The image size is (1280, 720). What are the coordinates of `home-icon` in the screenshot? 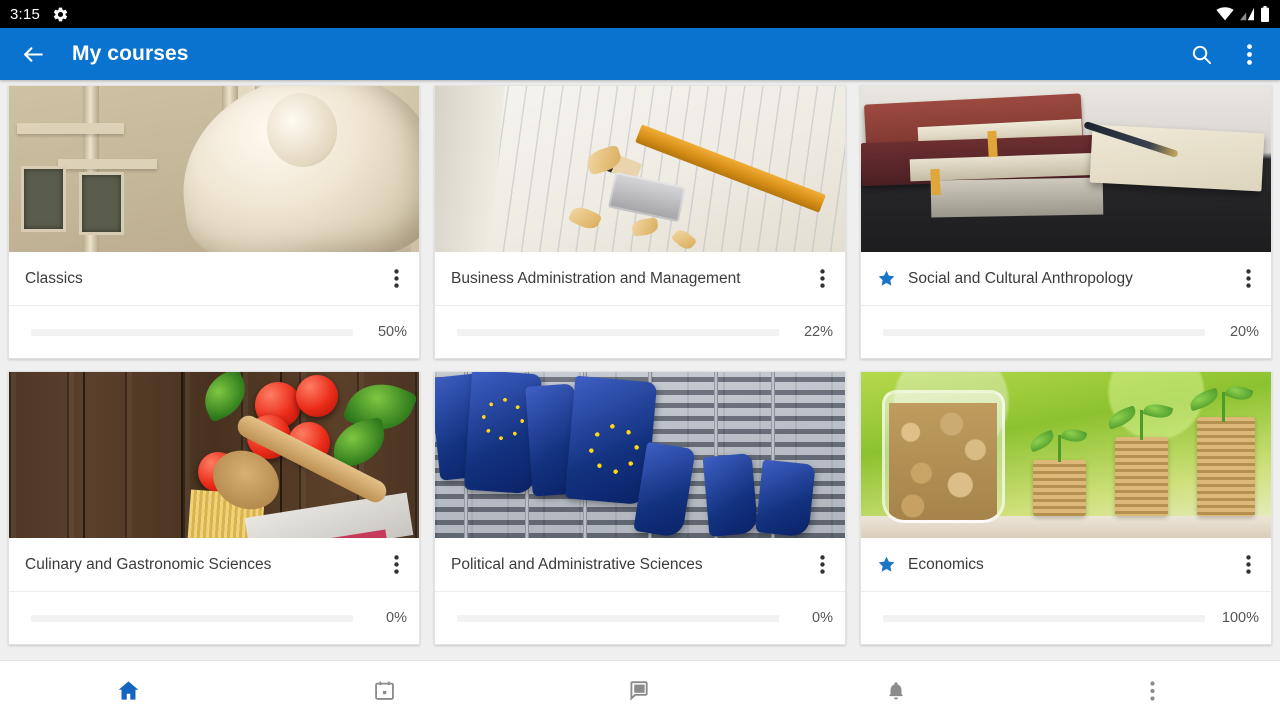 It's located at (128, 690).